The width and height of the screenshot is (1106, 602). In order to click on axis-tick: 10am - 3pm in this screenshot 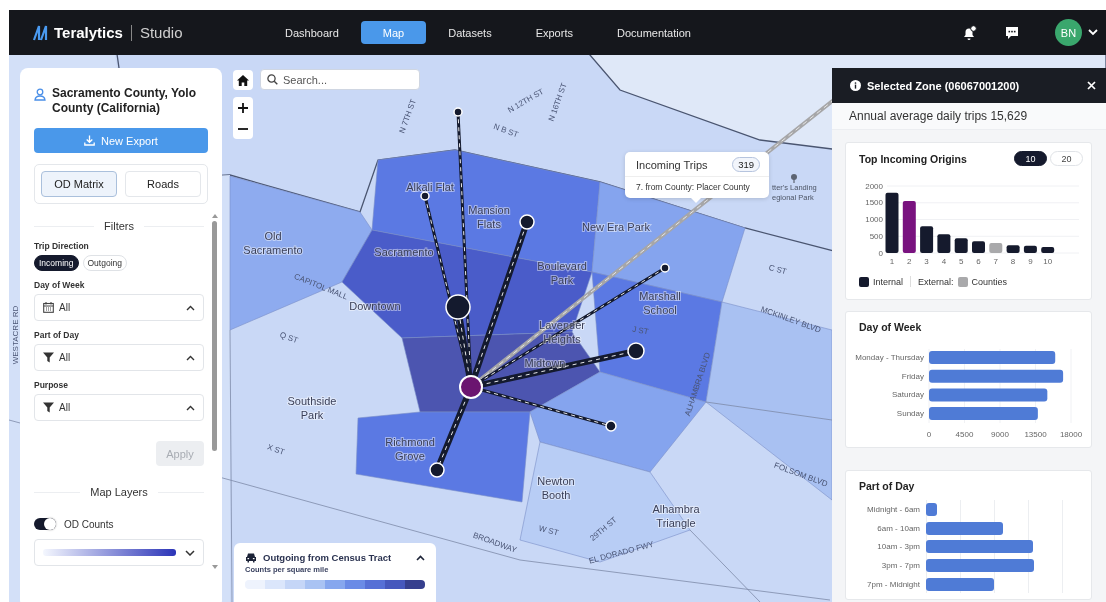, I will do `click(898, 547)`.